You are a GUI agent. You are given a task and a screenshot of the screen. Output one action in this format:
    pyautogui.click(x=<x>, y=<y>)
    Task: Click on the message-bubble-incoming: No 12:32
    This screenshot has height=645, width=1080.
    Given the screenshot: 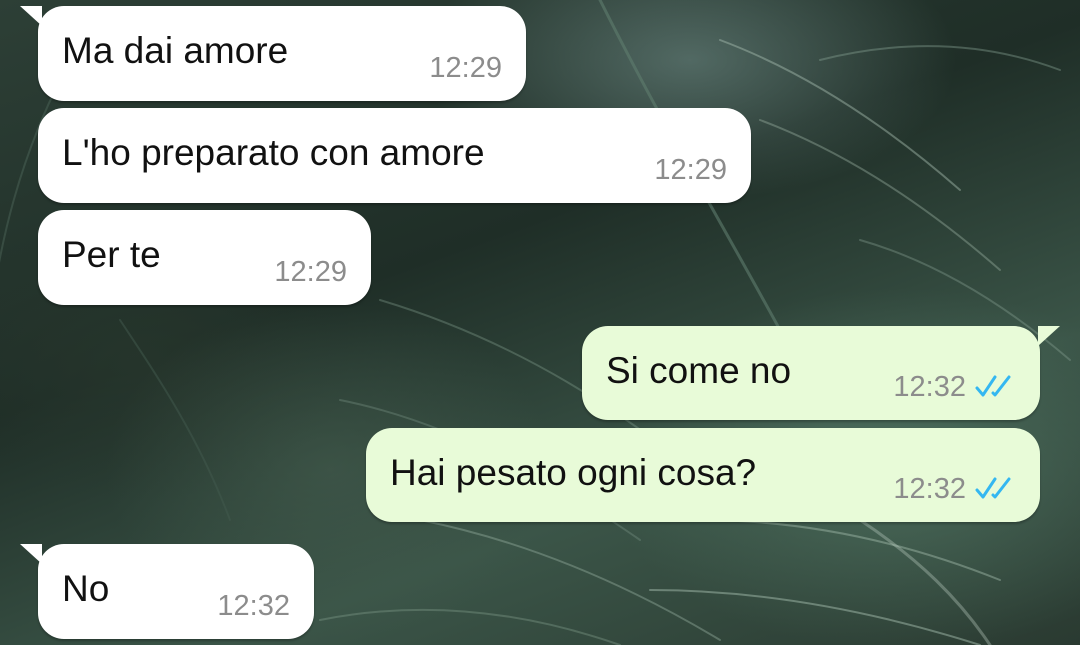 What is the action you would take?
    pyautogui.click(x=167, y=591)
    